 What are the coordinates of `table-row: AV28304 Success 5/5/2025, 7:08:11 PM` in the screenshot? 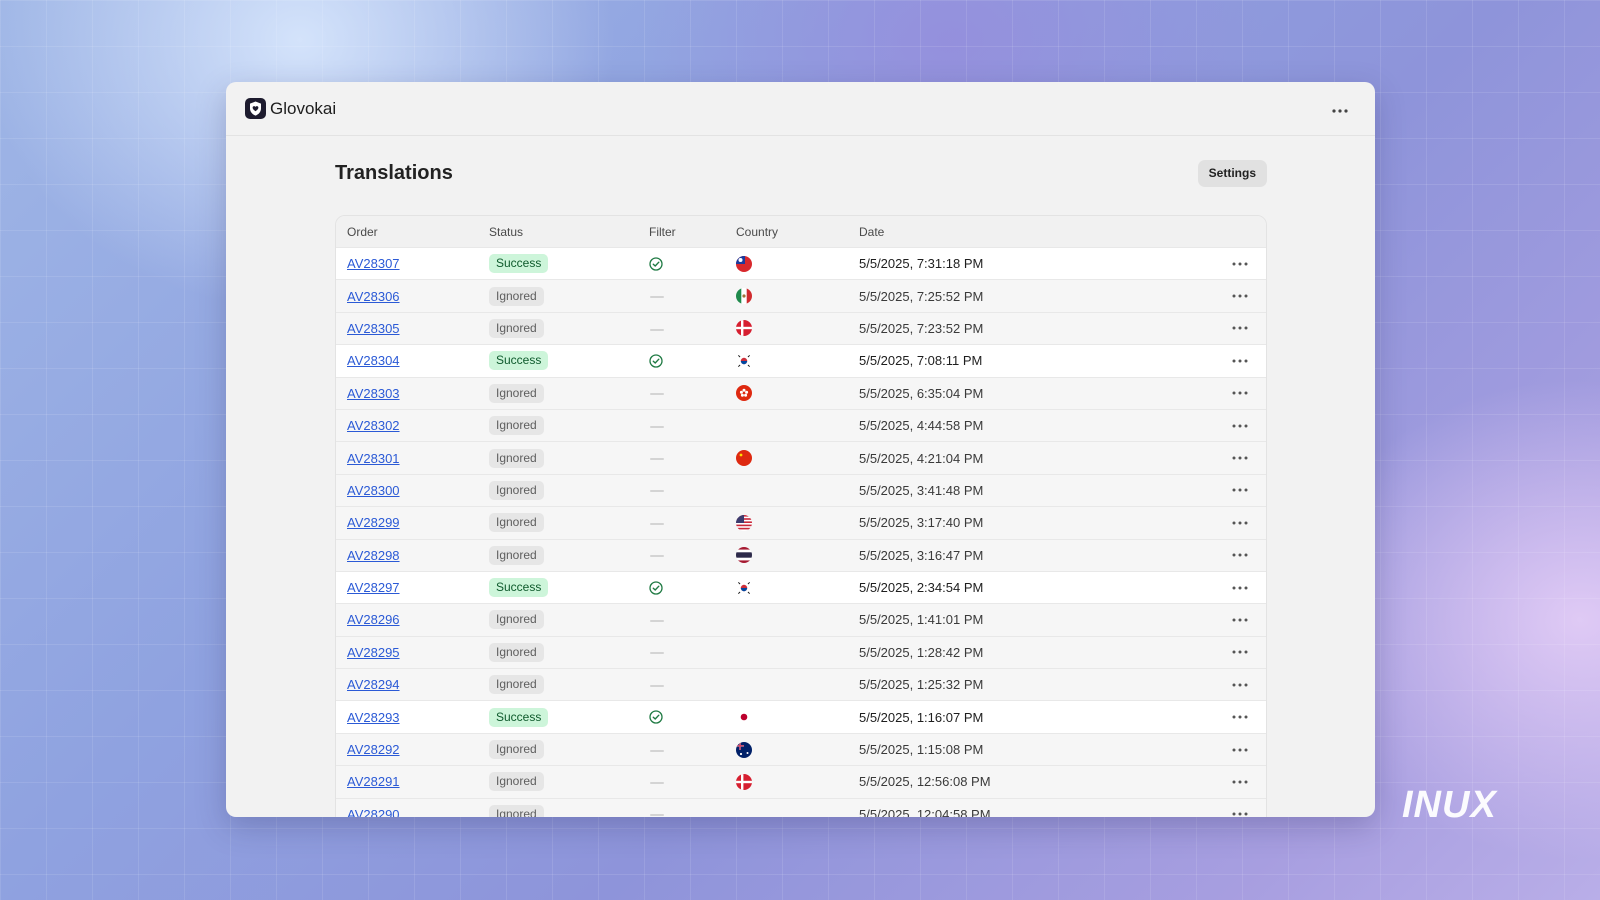 It's located at (801, 360).